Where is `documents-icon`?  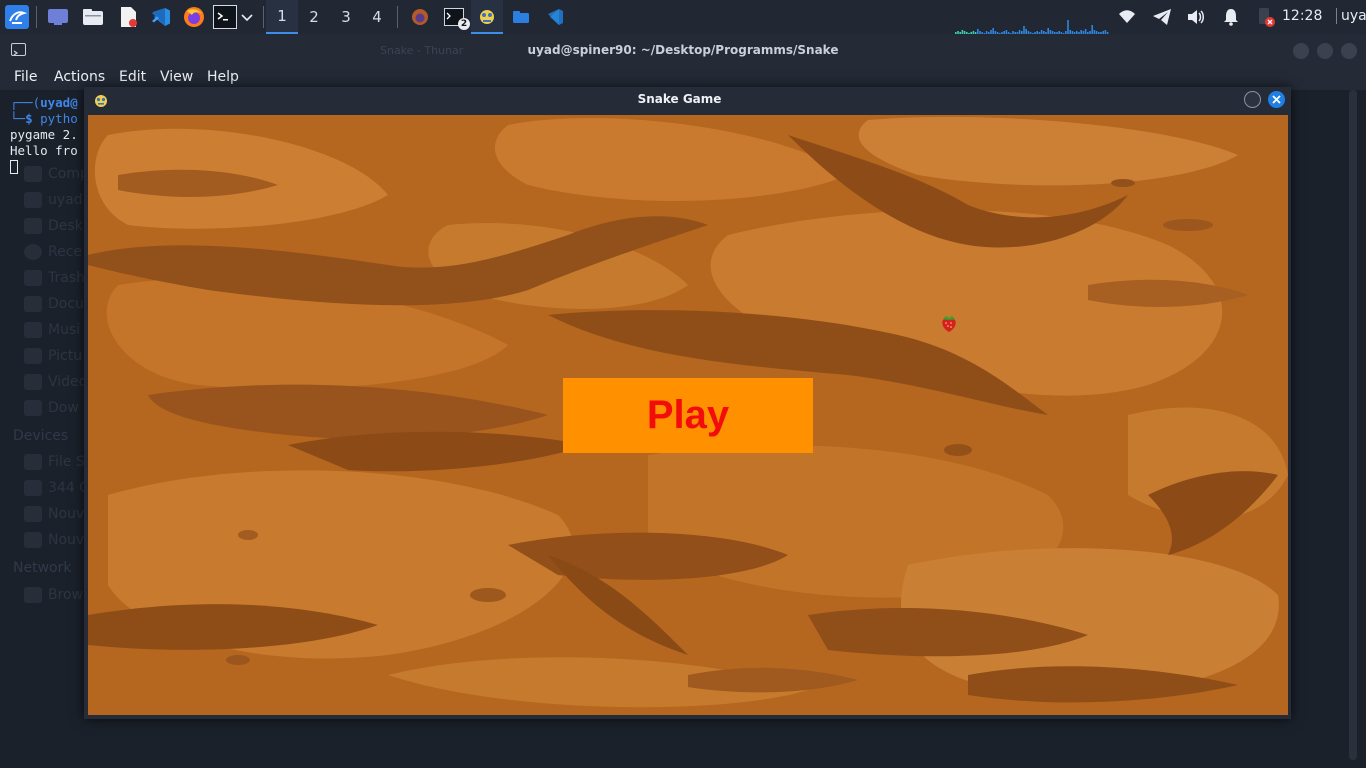 documents-icon is located at coordinates (33, 304).